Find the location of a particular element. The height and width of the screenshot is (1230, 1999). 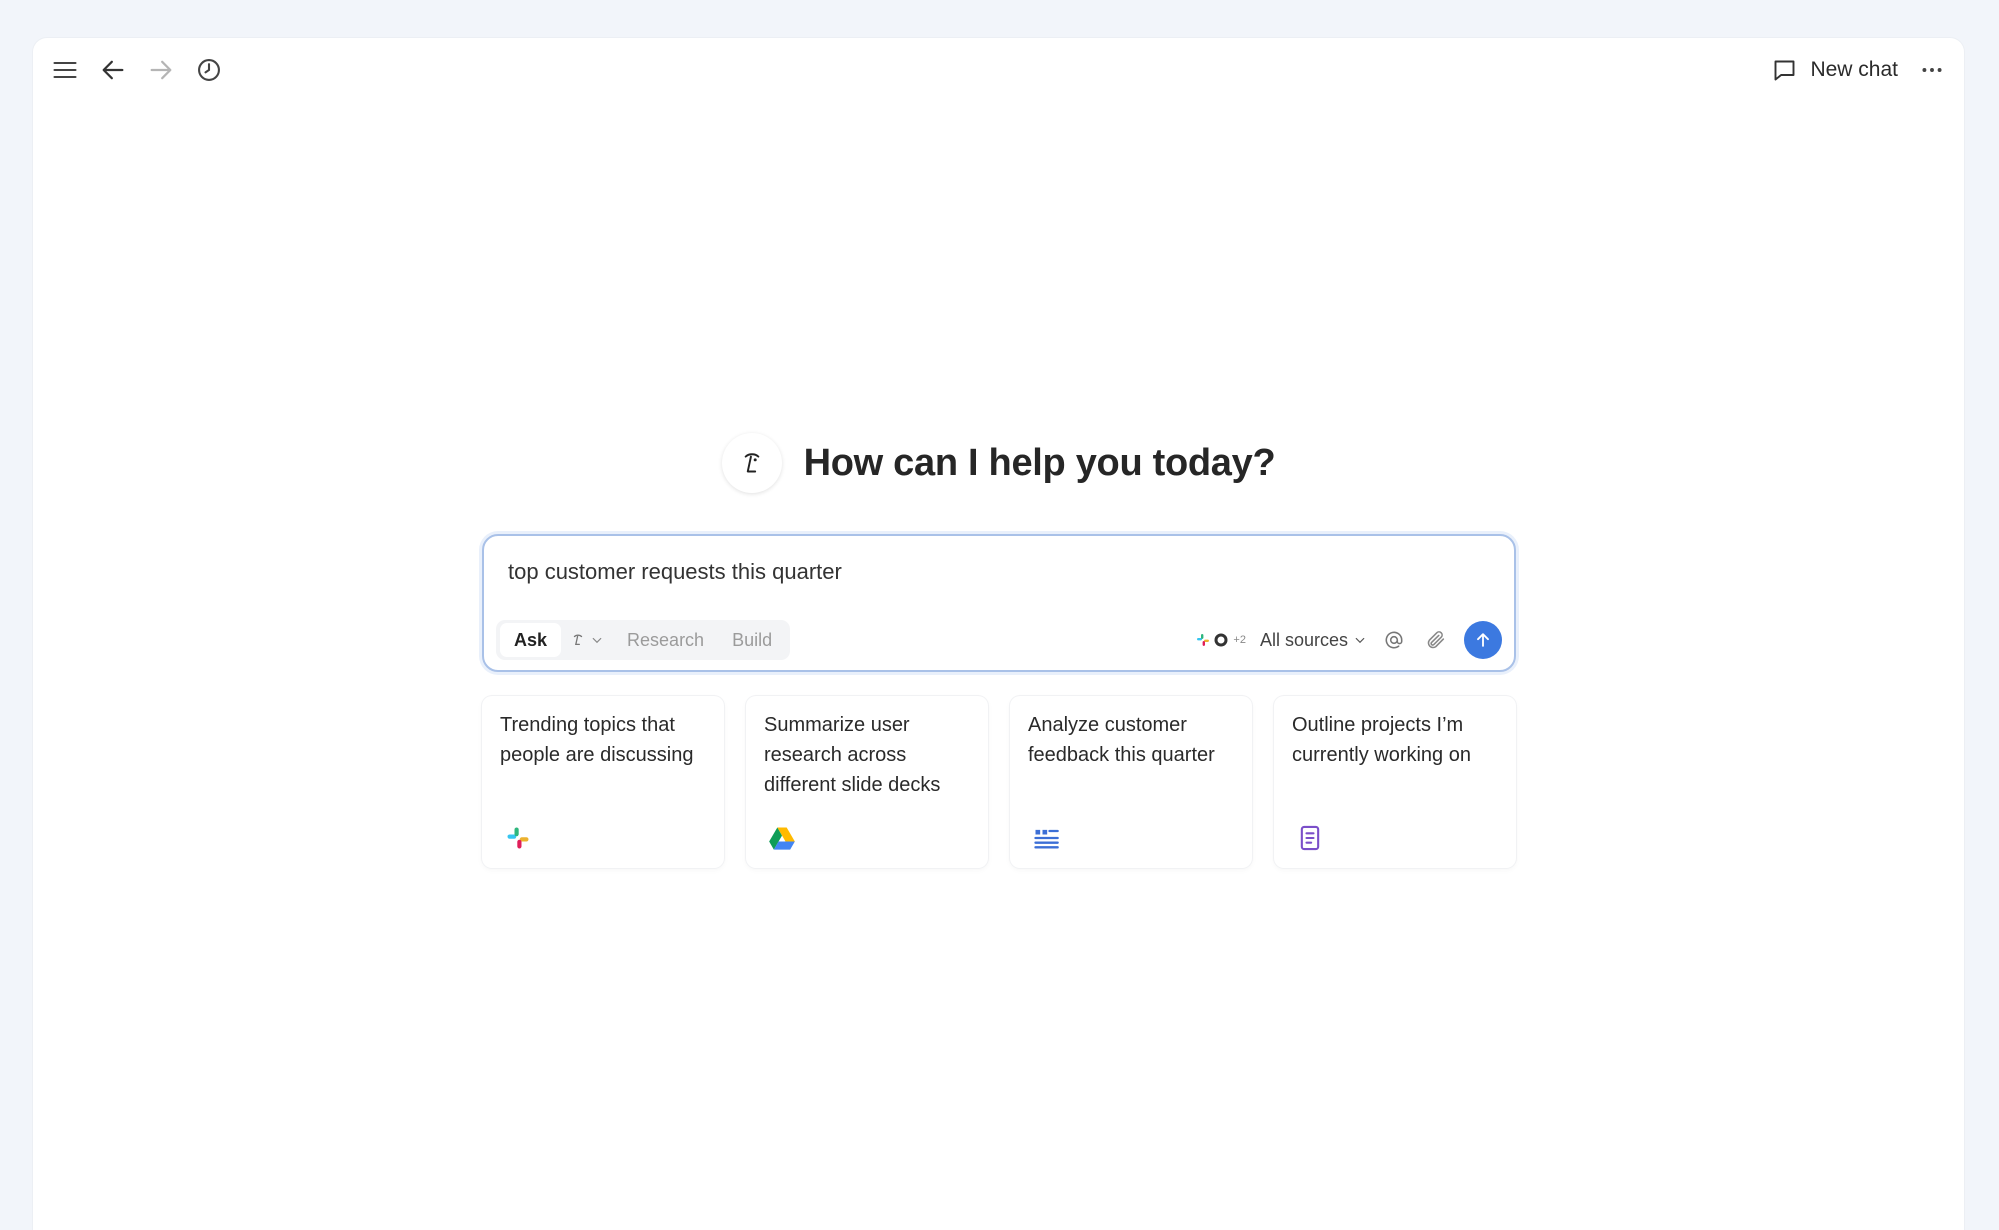

suggestion-text: Analyze customer feedback this quarter is located at coordinates (1121, 740).